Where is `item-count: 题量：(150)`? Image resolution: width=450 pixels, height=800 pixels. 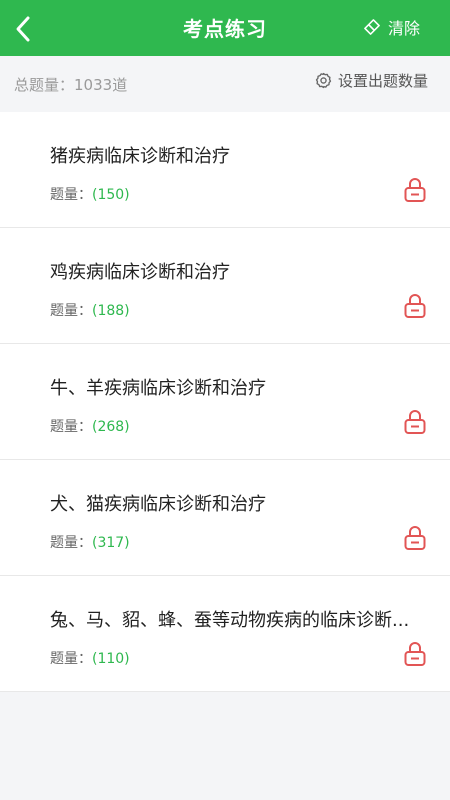
item-count: 题量：(150) is located at coordinates (90, 195).